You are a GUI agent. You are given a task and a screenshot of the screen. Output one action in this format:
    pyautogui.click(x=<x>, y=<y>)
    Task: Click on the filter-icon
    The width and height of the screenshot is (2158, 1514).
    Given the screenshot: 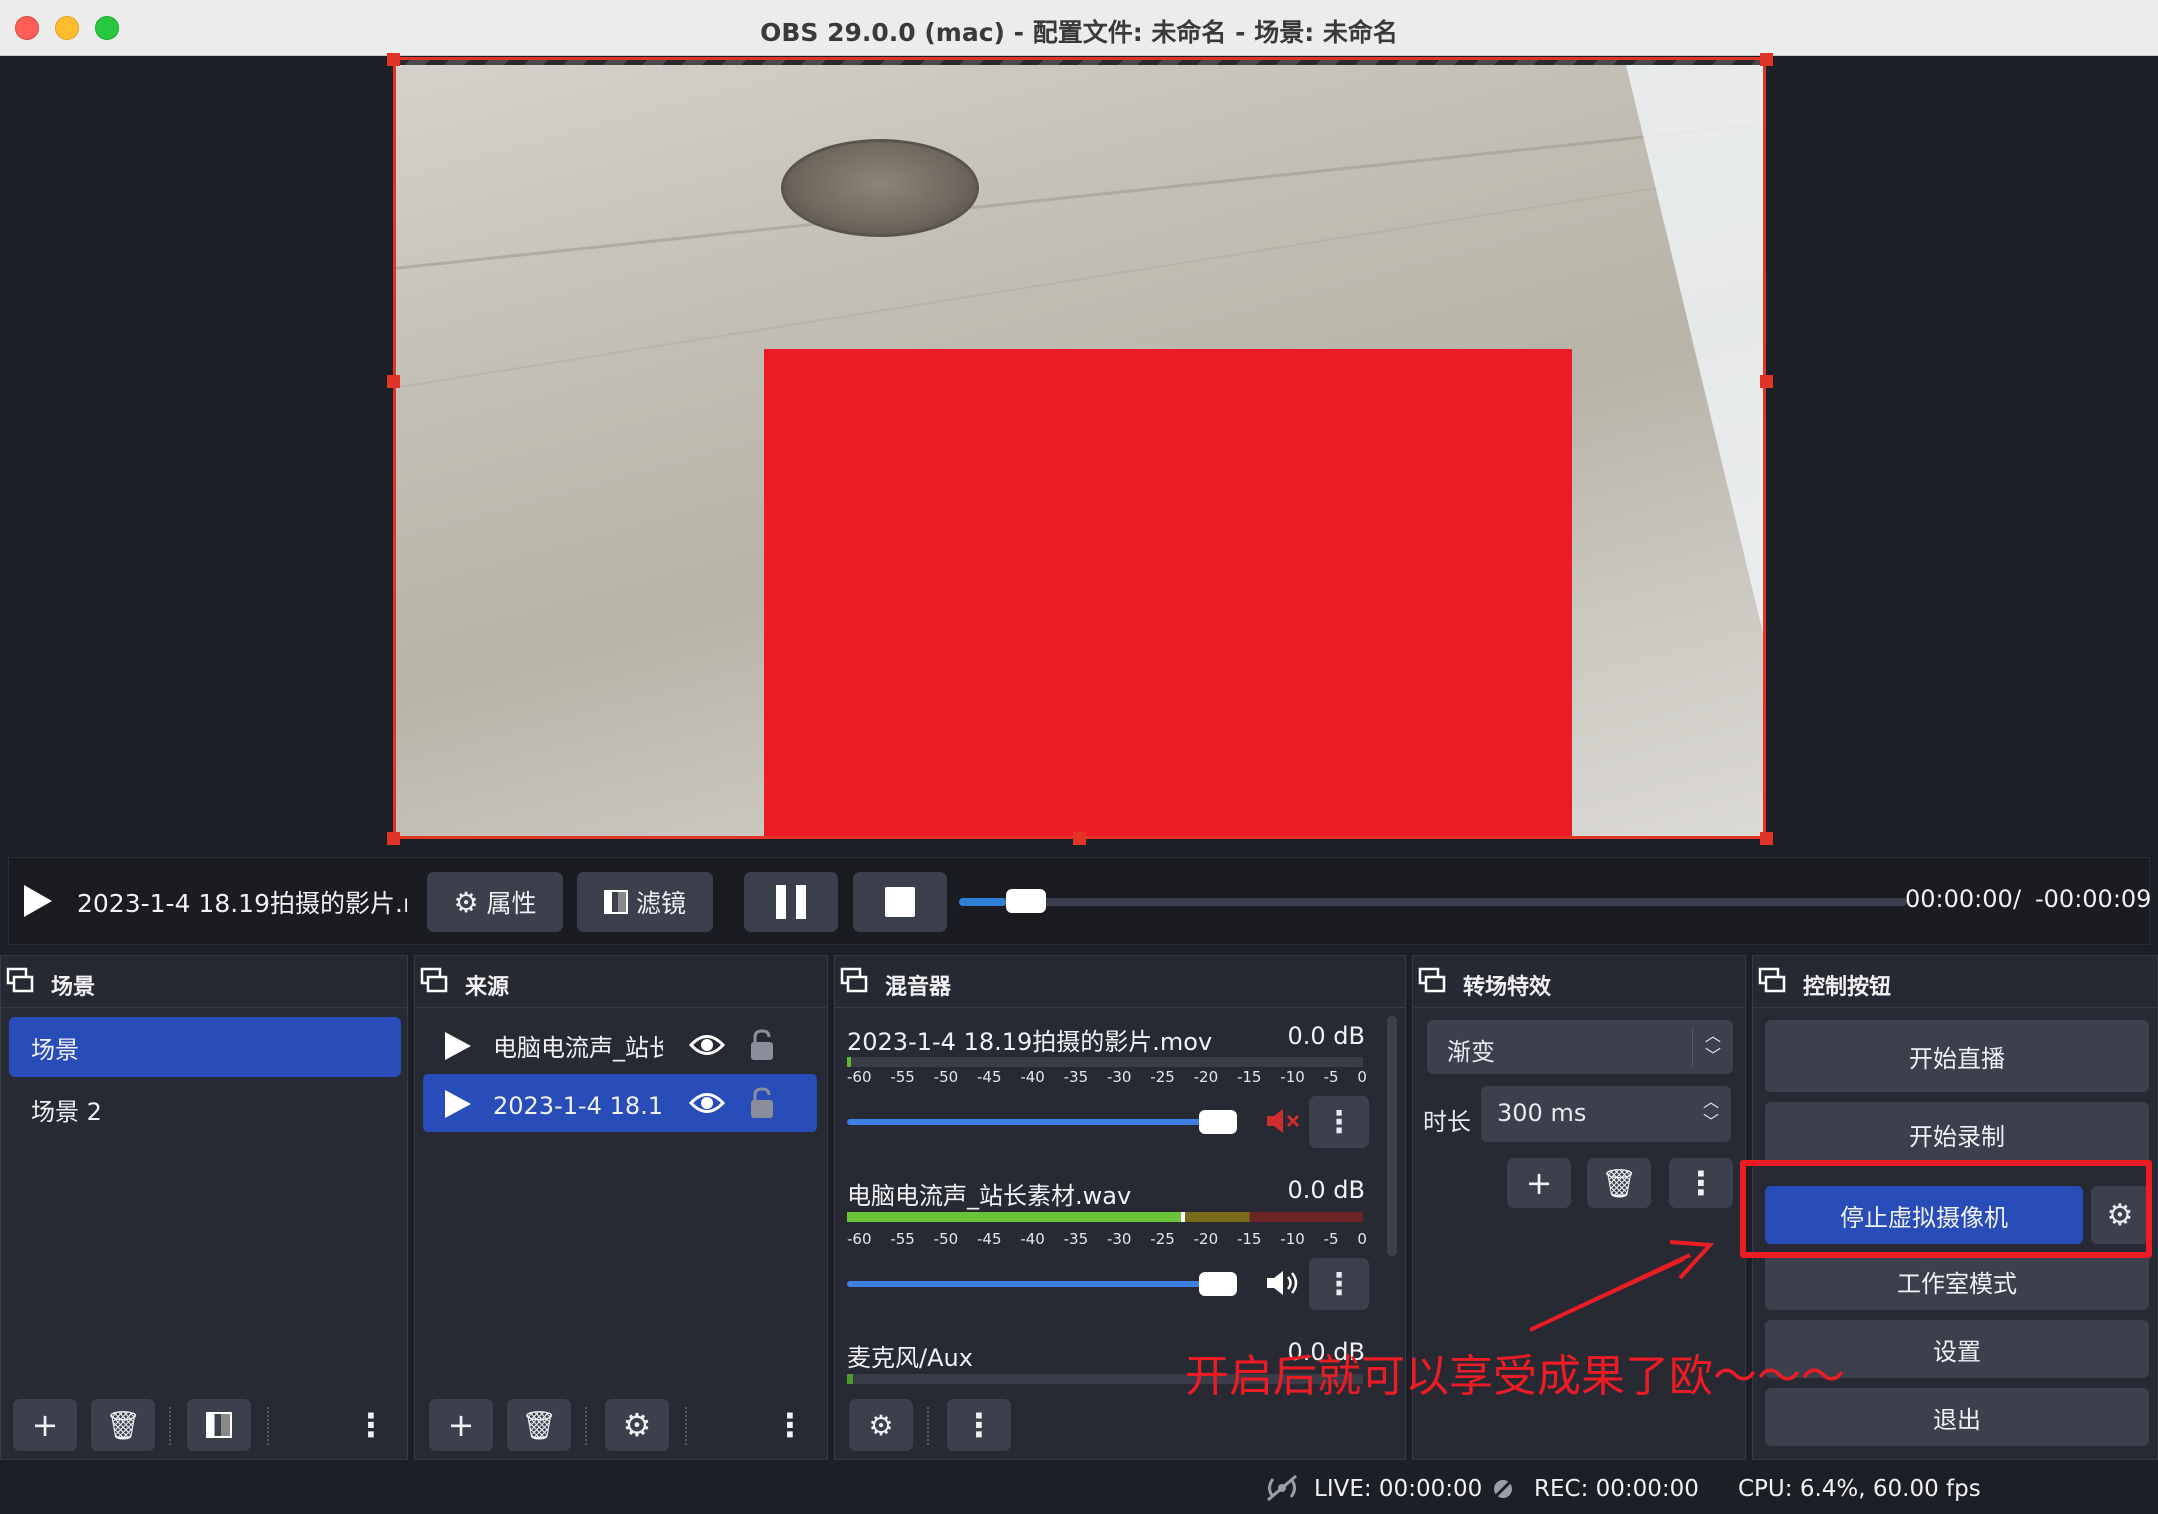 What is the action you would take?
    pyautogui.click(x=219, y=1425)
    